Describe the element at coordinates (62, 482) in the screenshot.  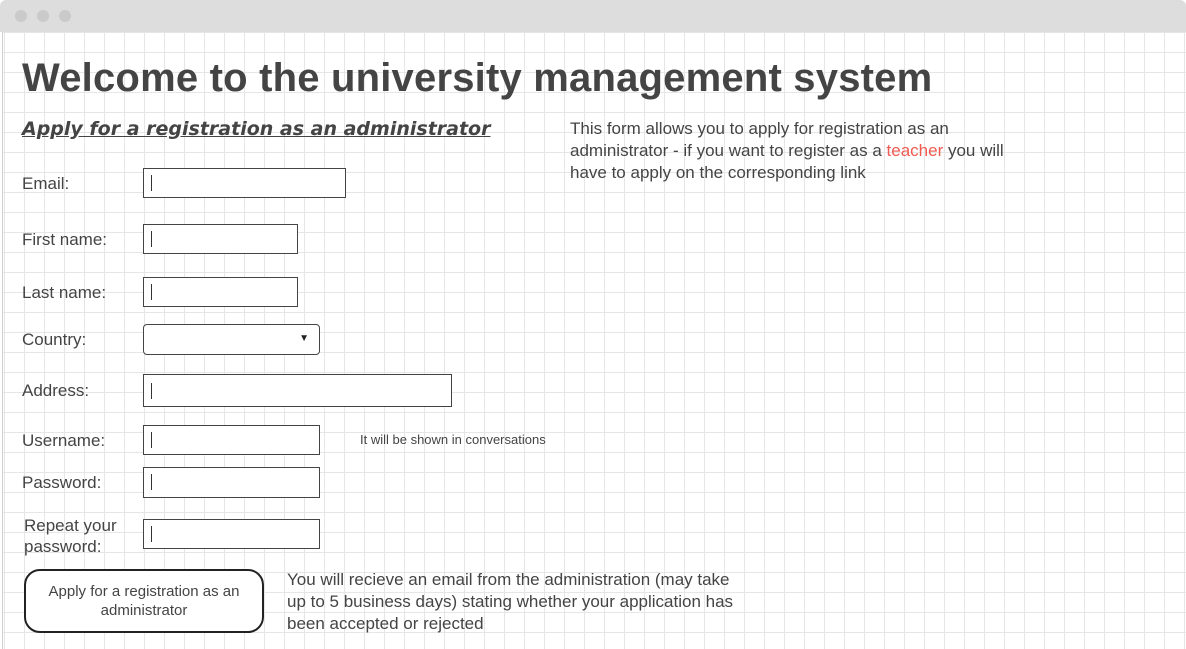
I see `password-label: Password:` at that location.